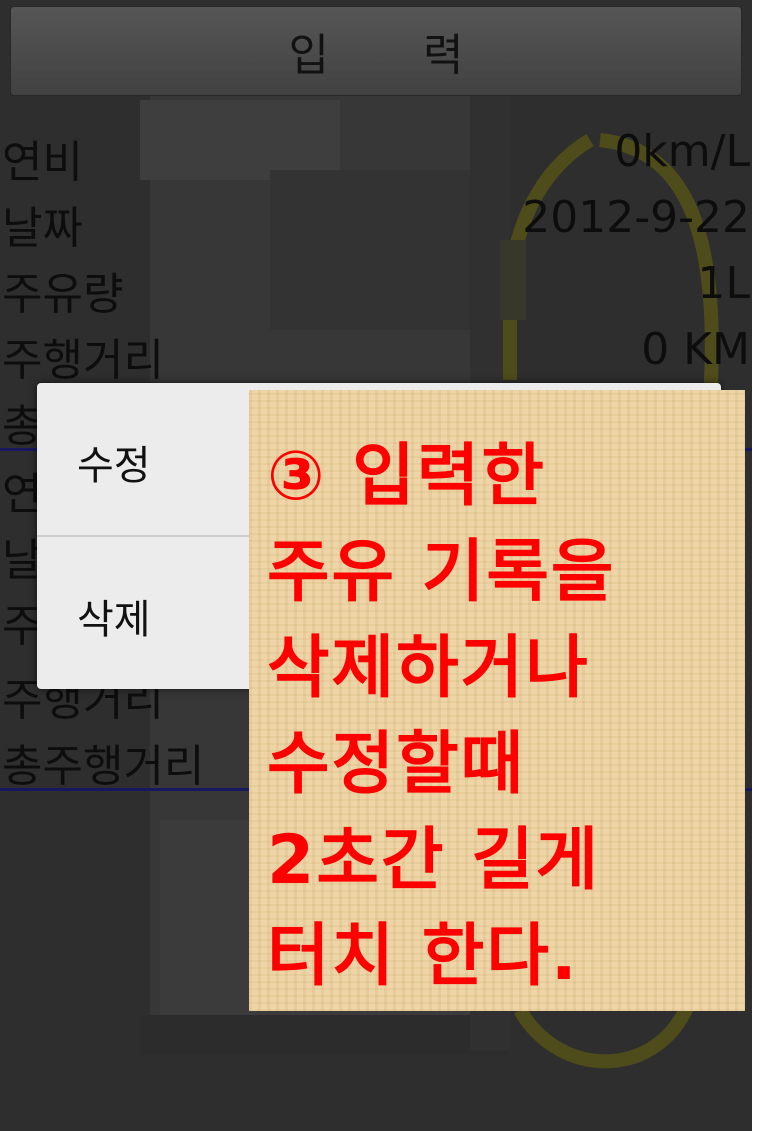  What do you see at coordinates (434, 860) in the screenshot?
I see `callout-line: 2초간 길게` at bounding box center [434, 860].